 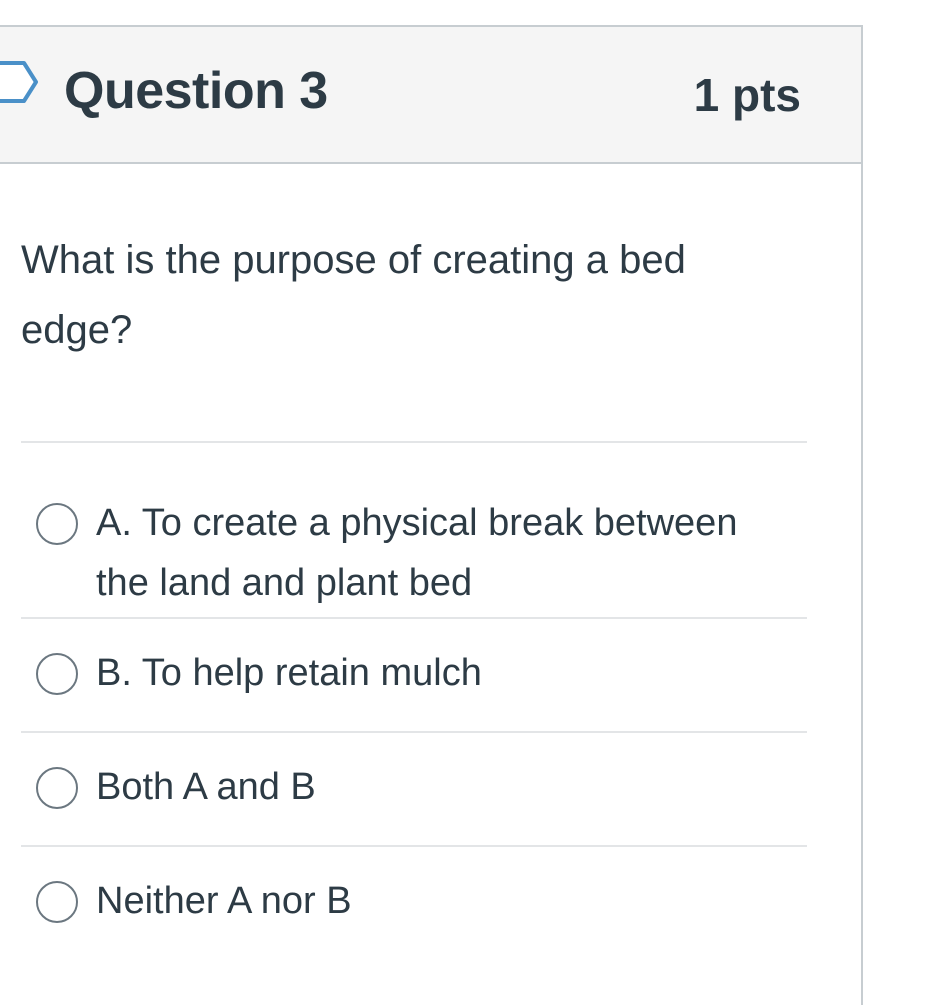 What do you see at coordinates (446, 787) in the screenshot?
I see `answer-label: Both A and B` at bounding box center [446, 787].